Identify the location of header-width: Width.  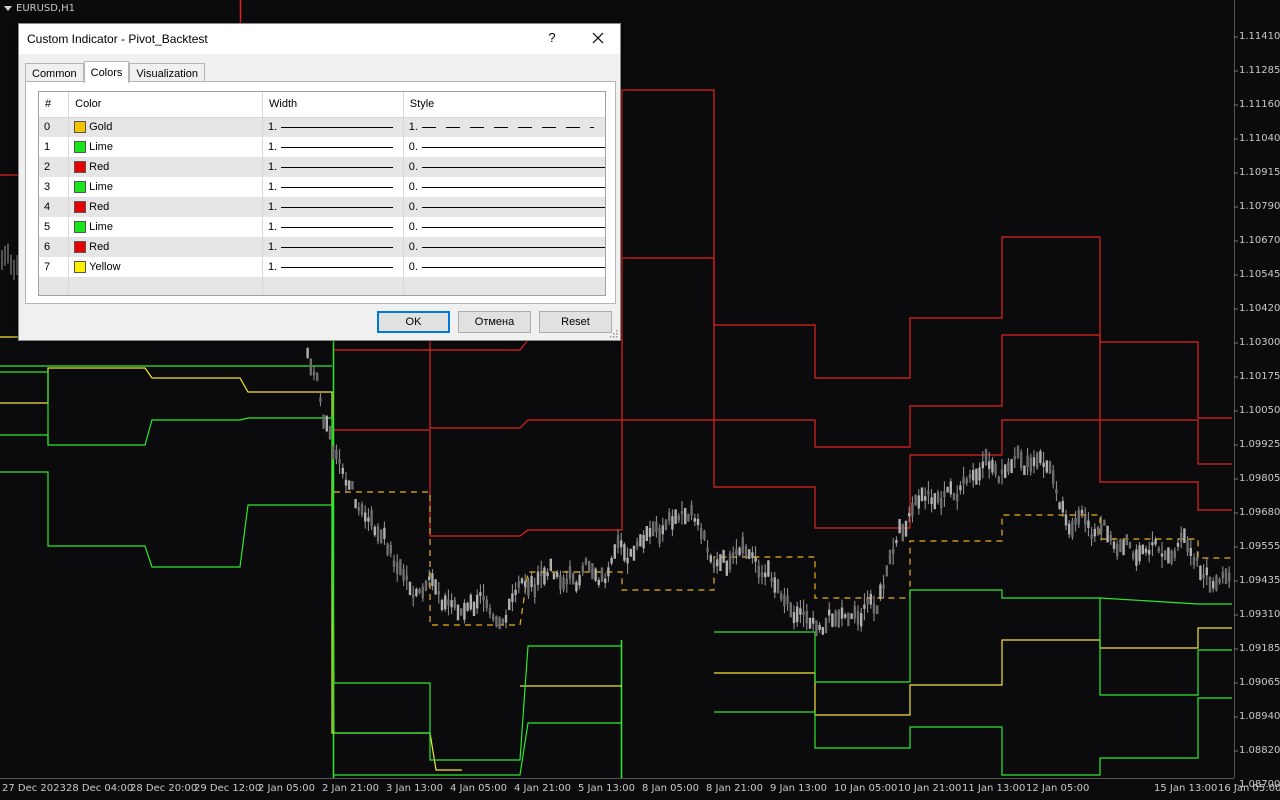
(333, 105).